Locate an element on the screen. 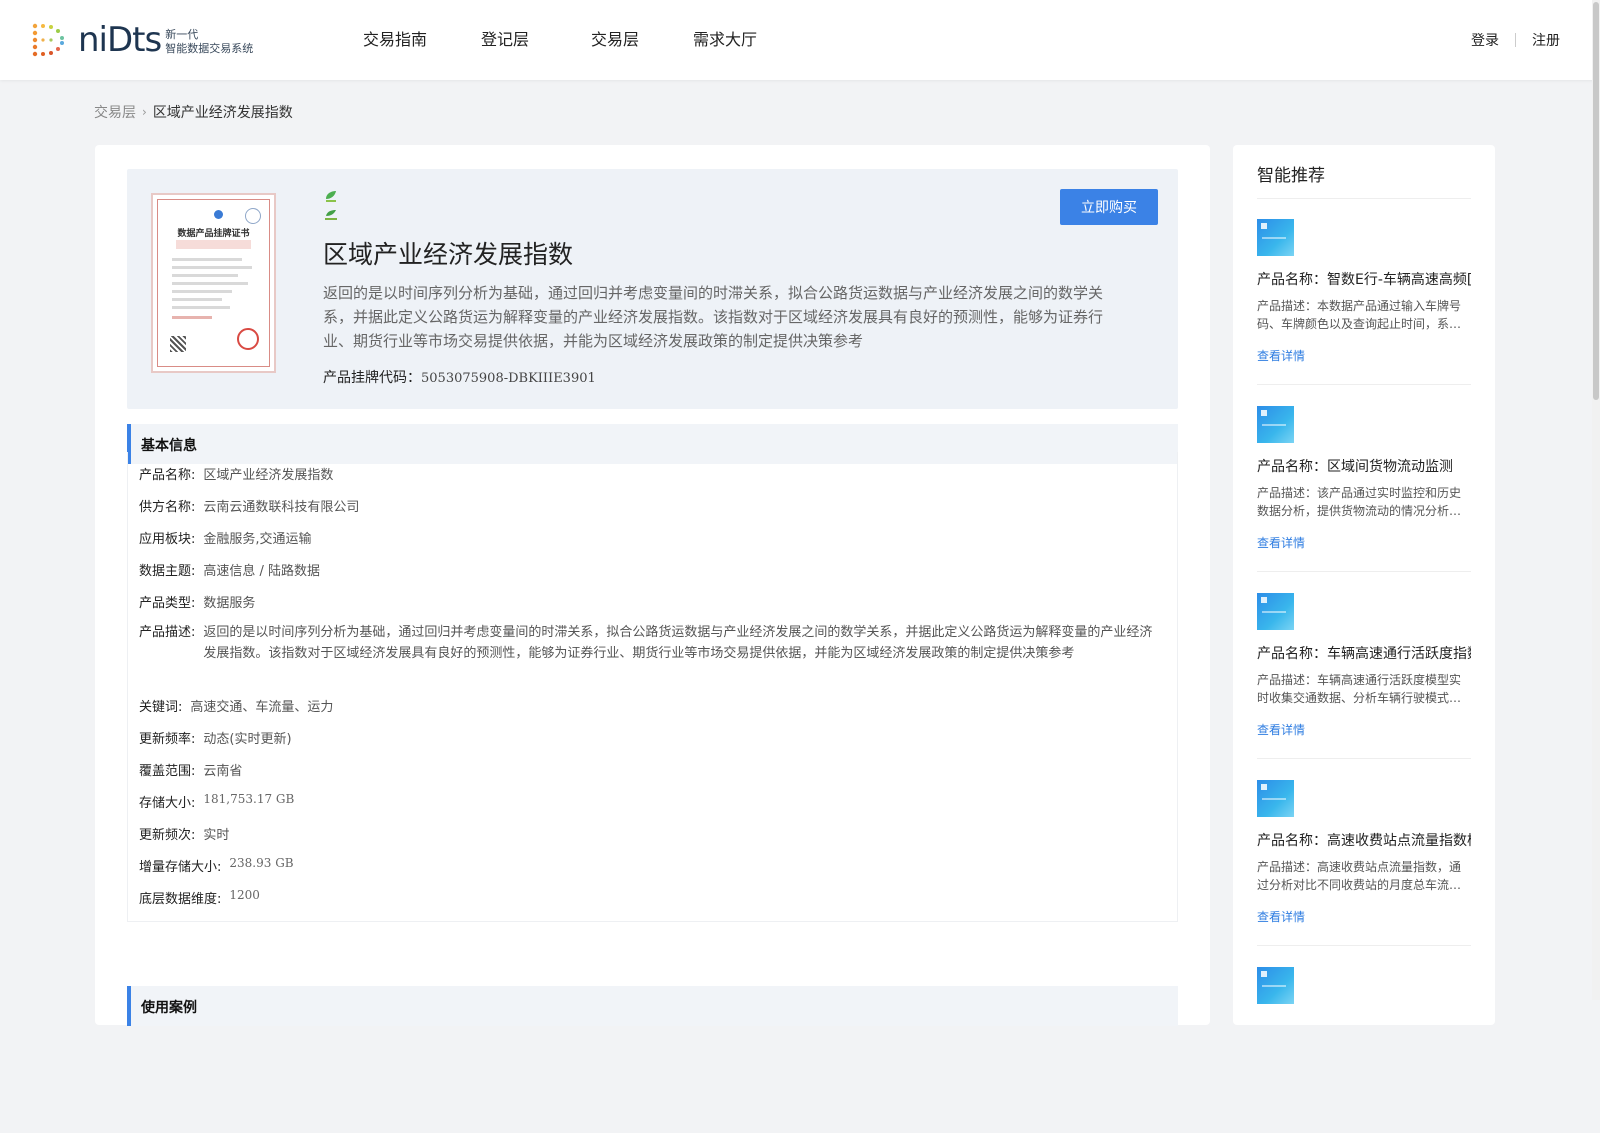 This screenshot has width=1600, height=1133. use-case-header: 使用案例 is located at coordinates (652, 1006).